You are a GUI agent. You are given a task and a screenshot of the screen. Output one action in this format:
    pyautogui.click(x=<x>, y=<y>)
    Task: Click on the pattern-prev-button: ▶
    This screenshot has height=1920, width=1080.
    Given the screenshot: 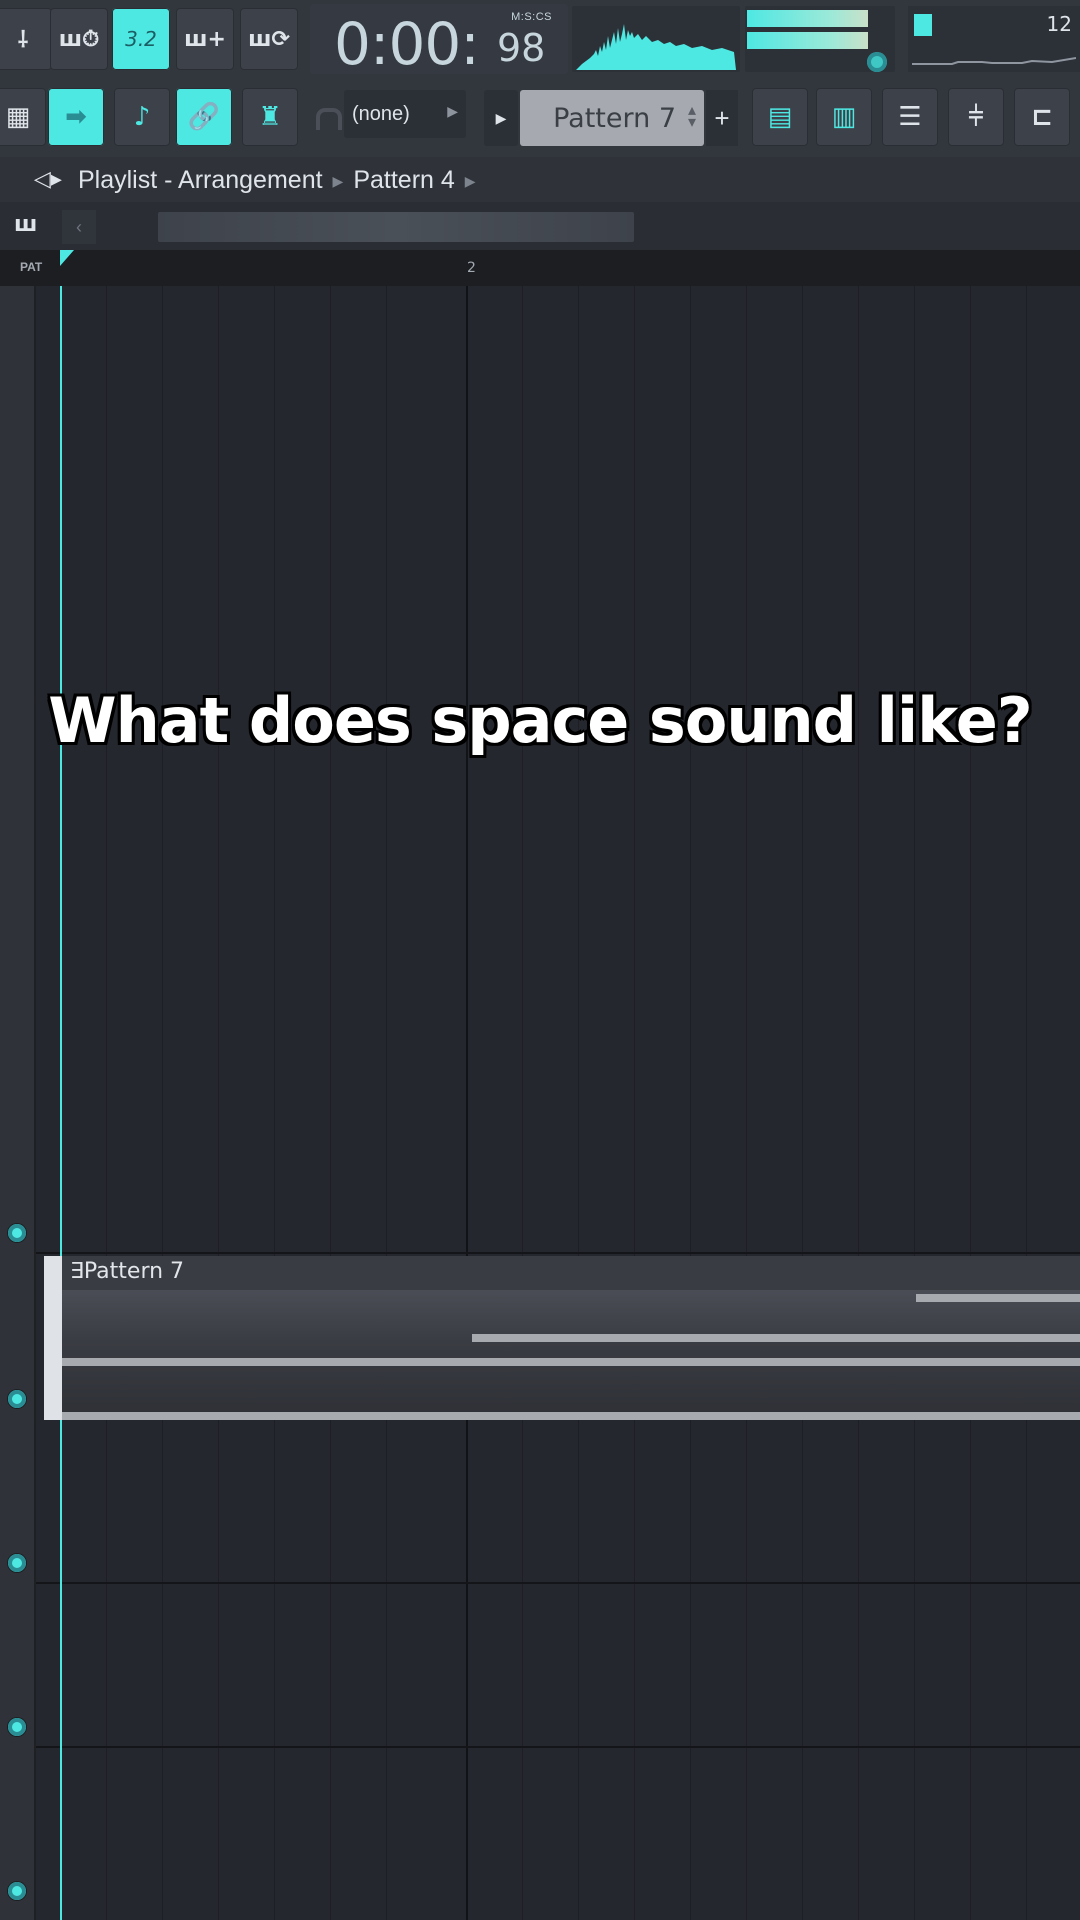 What is the action you would take?
    pyautogui.click(x=501, y=118)
    